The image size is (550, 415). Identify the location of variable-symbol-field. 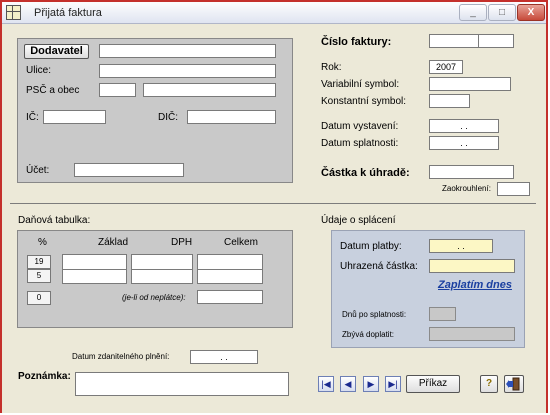
(470, 84).